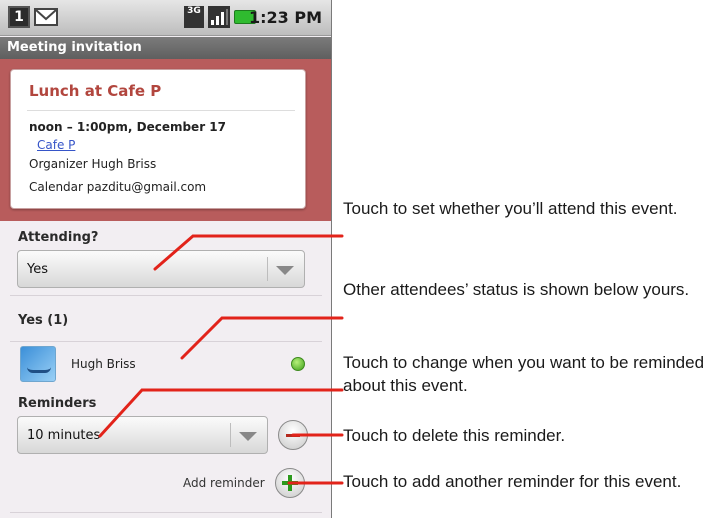 This screenshot has height=518, width=716. I want to click on status-bar: 1 3G 1:23 PM, so click(165, 18).